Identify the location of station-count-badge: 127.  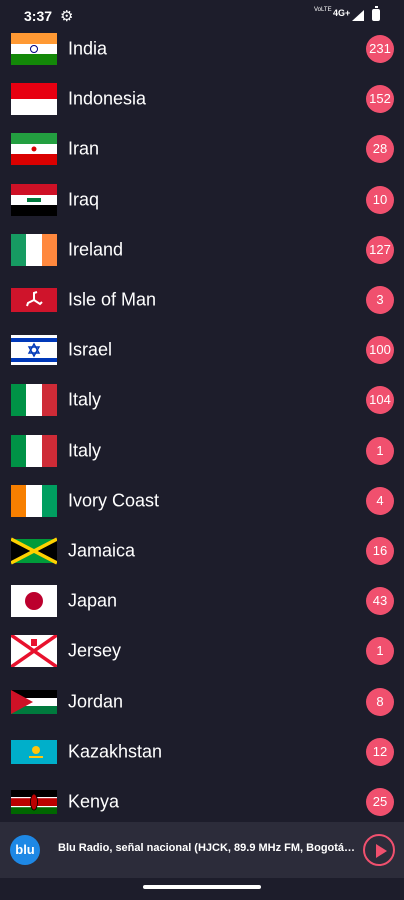
(380, 249).